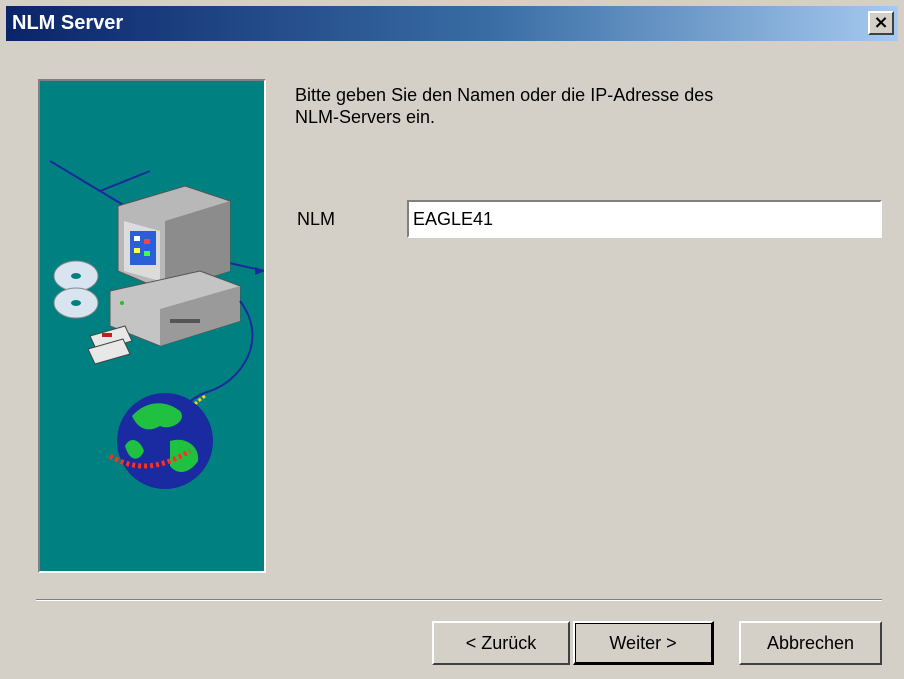 Image resolution: width=904 pixels, height=679 pixels. What do you see at coordinates (644, 219) in the screenshot?
I see `nlm-server-input` at bounding box center [644, 219].